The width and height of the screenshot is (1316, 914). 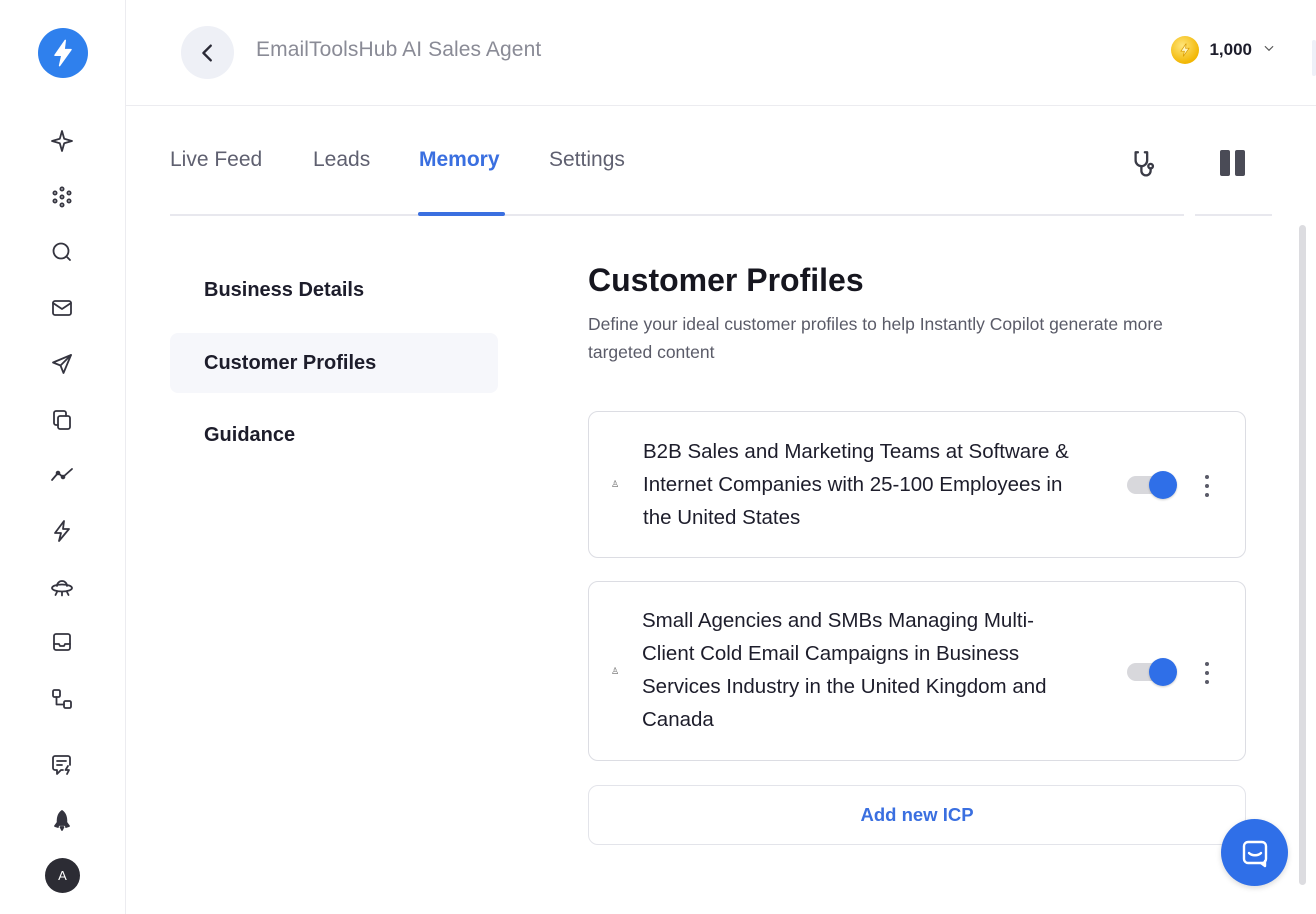 What do you see at coordinates (62, 364) in the screenshot?
I see `send-icon` at bounding box center [62, 364].